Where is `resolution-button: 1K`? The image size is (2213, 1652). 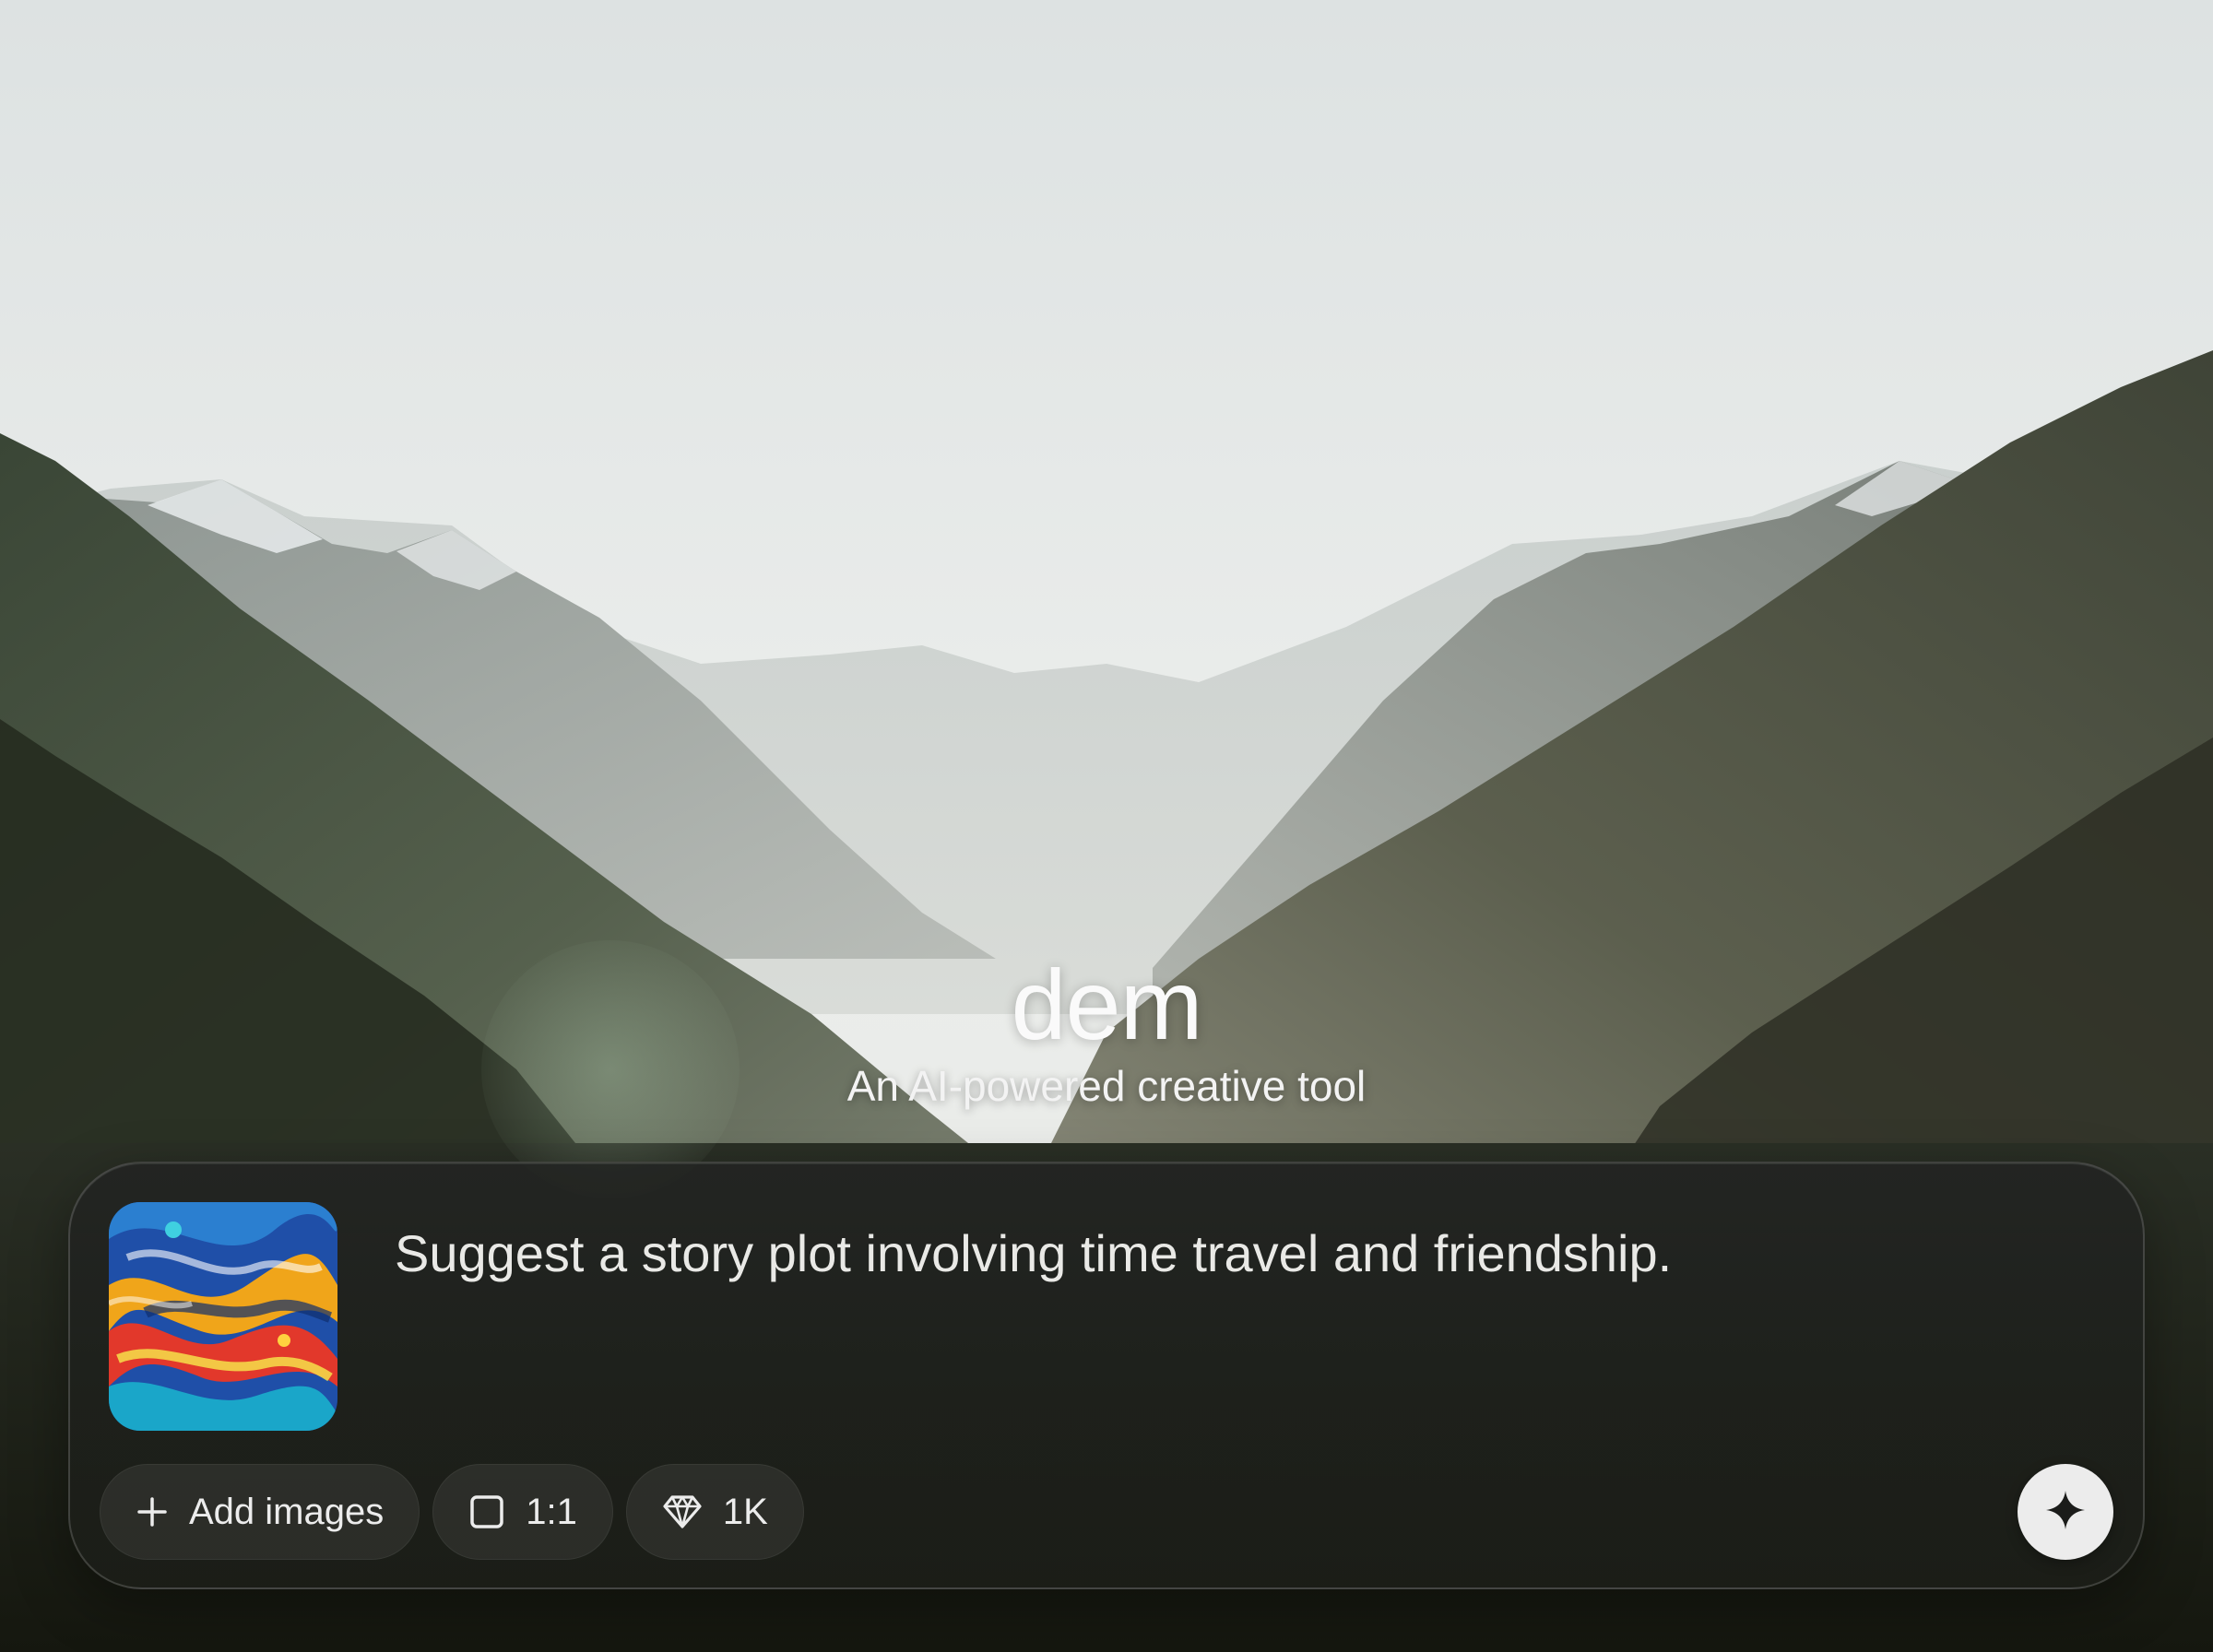 resolution-button: 1K is located at coordinates (714, 1512).